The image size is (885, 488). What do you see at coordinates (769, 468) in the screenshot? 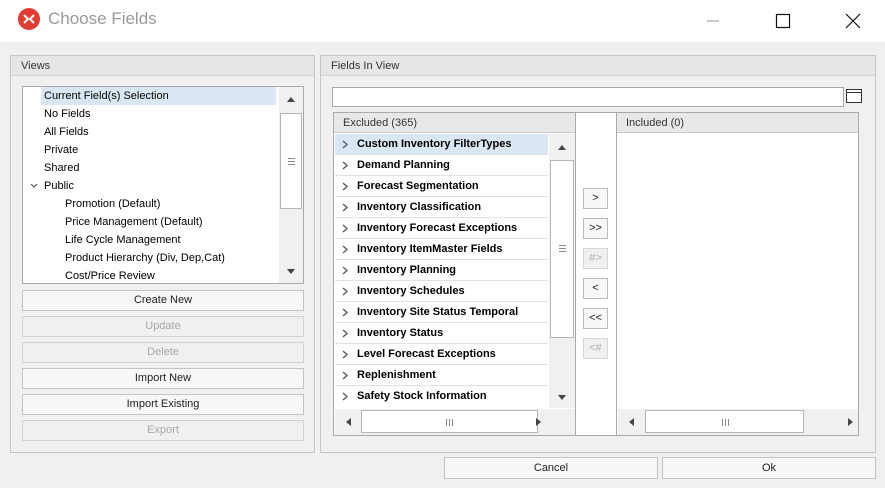
I see `ok-button: Ok` at bounding box center [769, 468].